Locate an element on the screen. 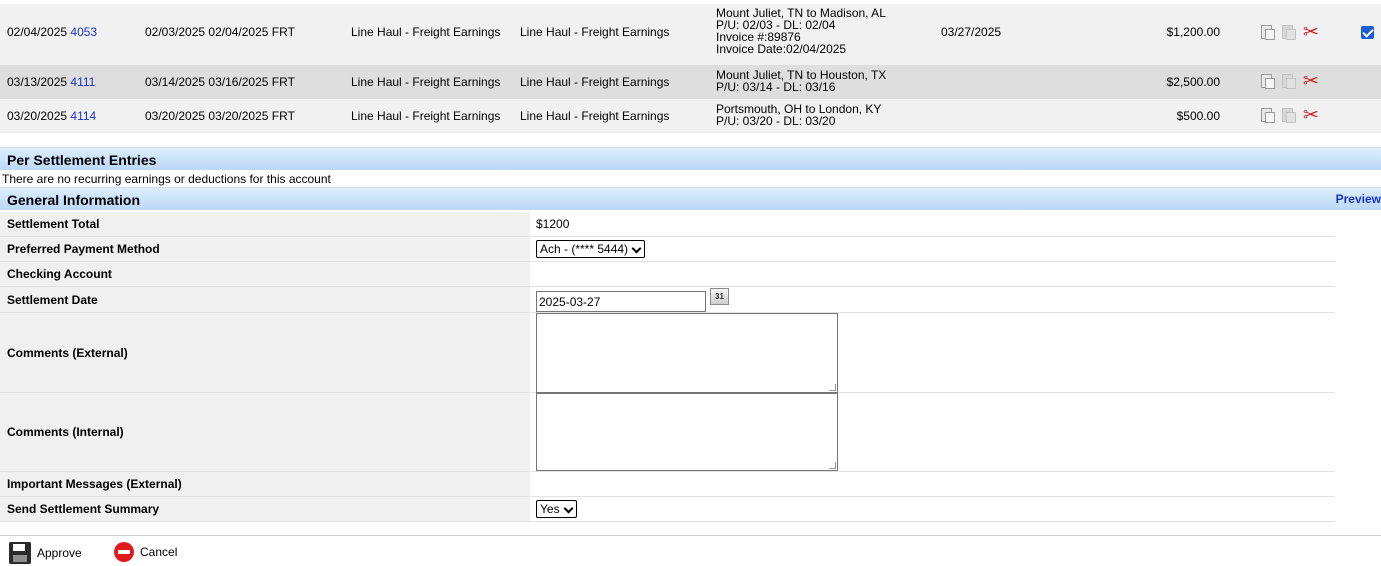 The height and width of the screenshot is (566, 1381). field-label: Comments (External) is located at coordinates (265, 352).